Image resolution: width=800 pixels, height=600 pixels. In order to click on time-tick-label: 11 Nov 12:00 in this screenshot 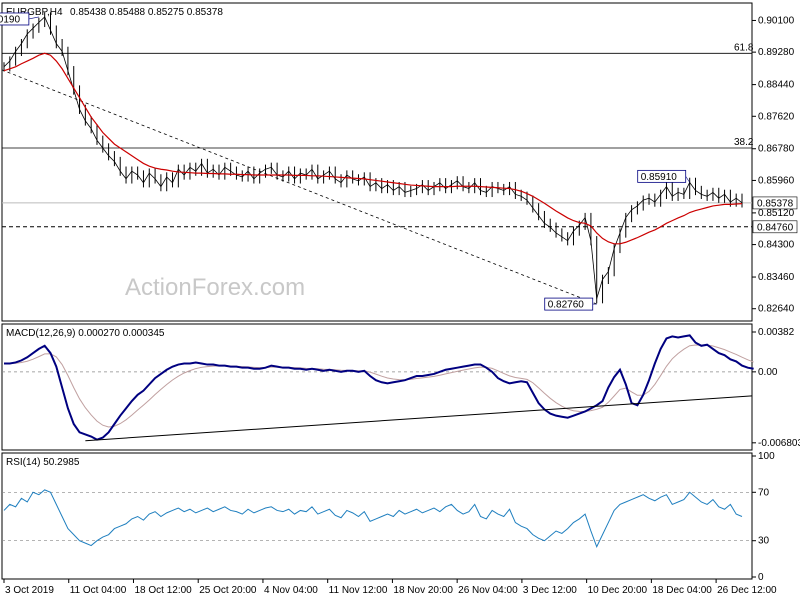, I will do `click(358, 590)`.